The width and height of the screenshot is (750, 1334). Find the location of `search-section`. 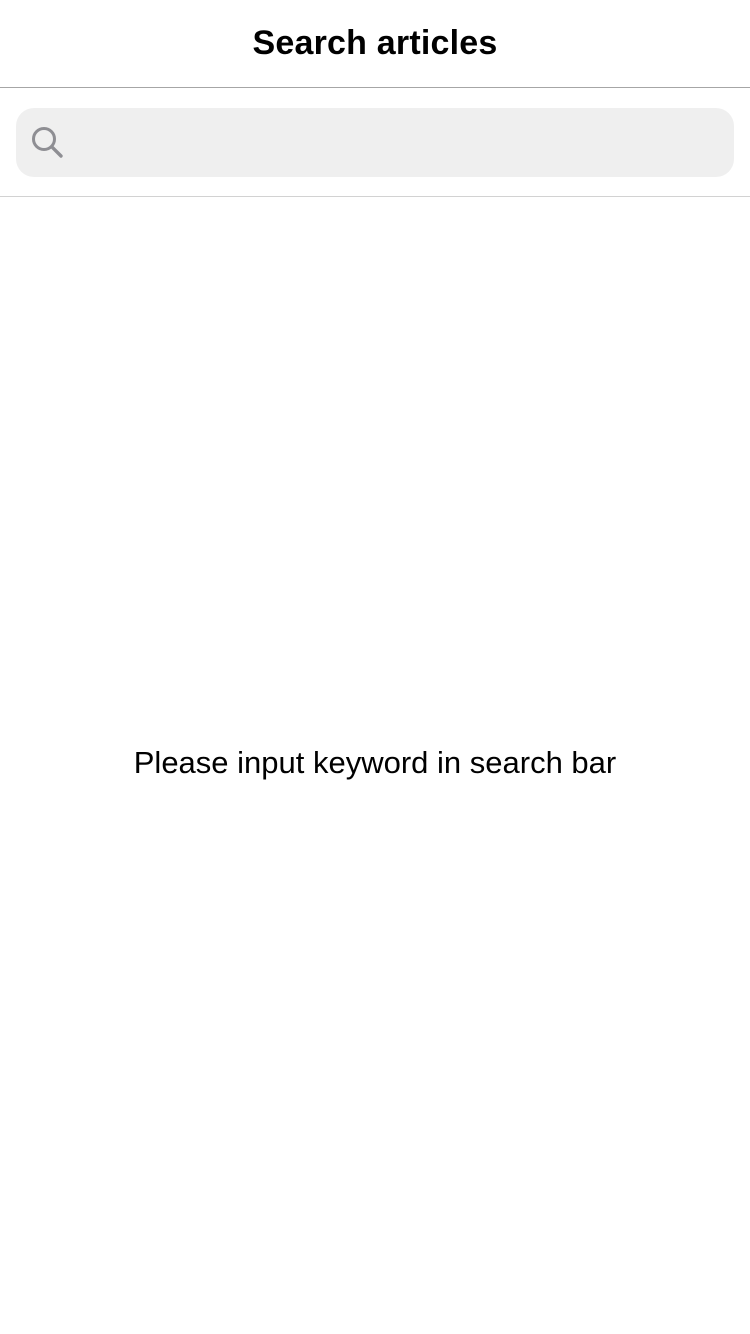

search-section is located at coordinates (375, 142).